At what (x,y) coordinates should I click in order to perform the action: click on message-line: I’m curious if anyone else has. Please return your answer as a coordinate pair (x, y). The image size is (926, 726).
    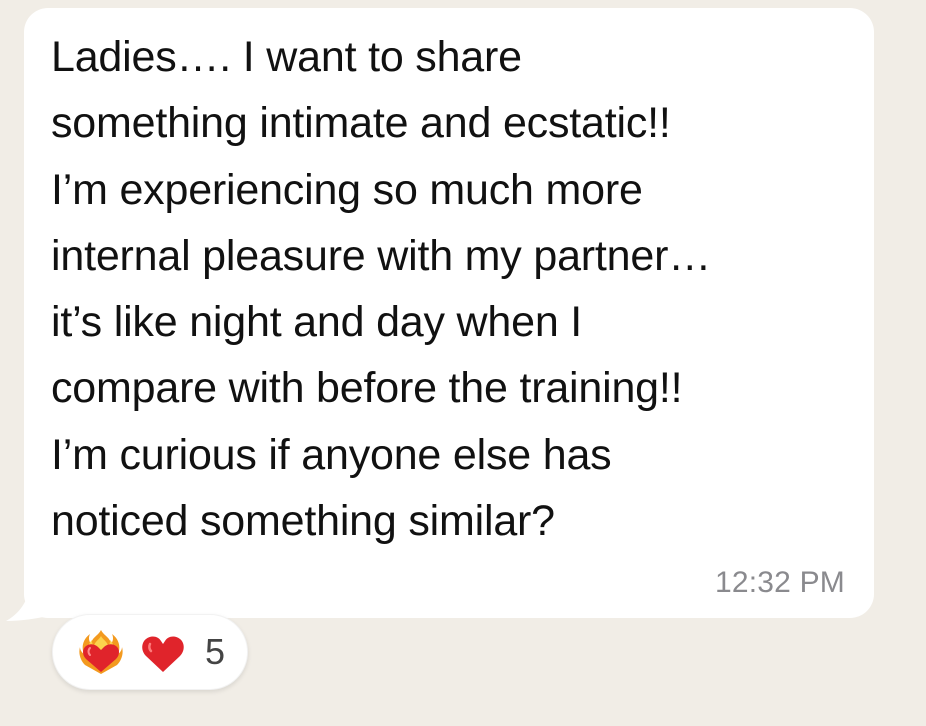
    Looking at the image, I should click on (331, 454).